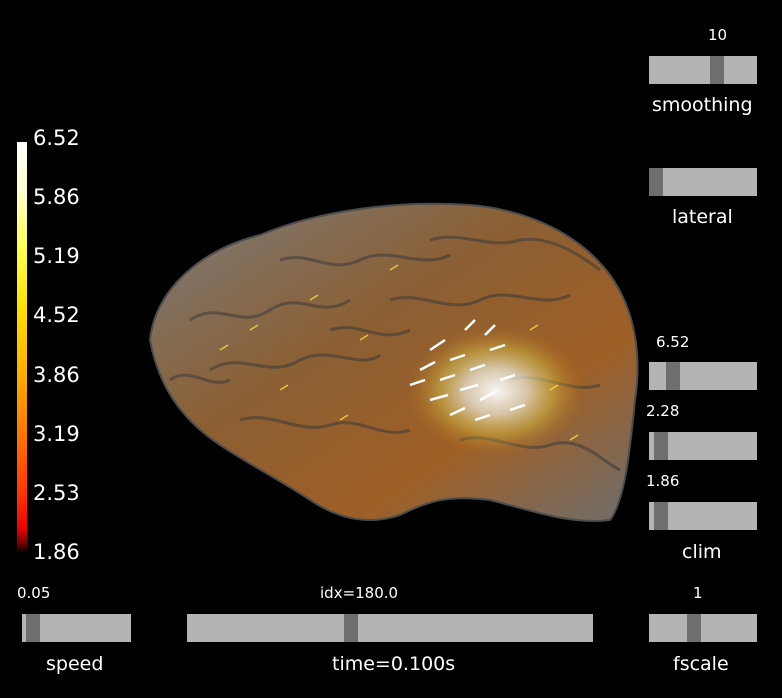  I want to click on speed-label: speed, so click(75, 664).